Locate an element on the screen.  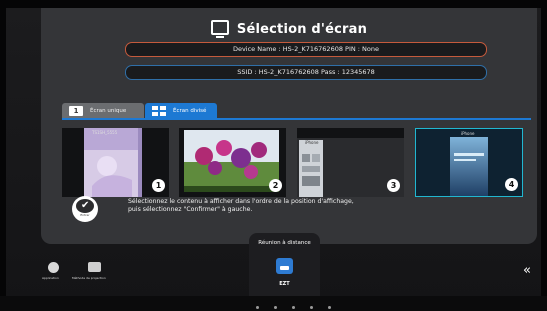
check-icon: ✔ is located at coordinates (85, 205).